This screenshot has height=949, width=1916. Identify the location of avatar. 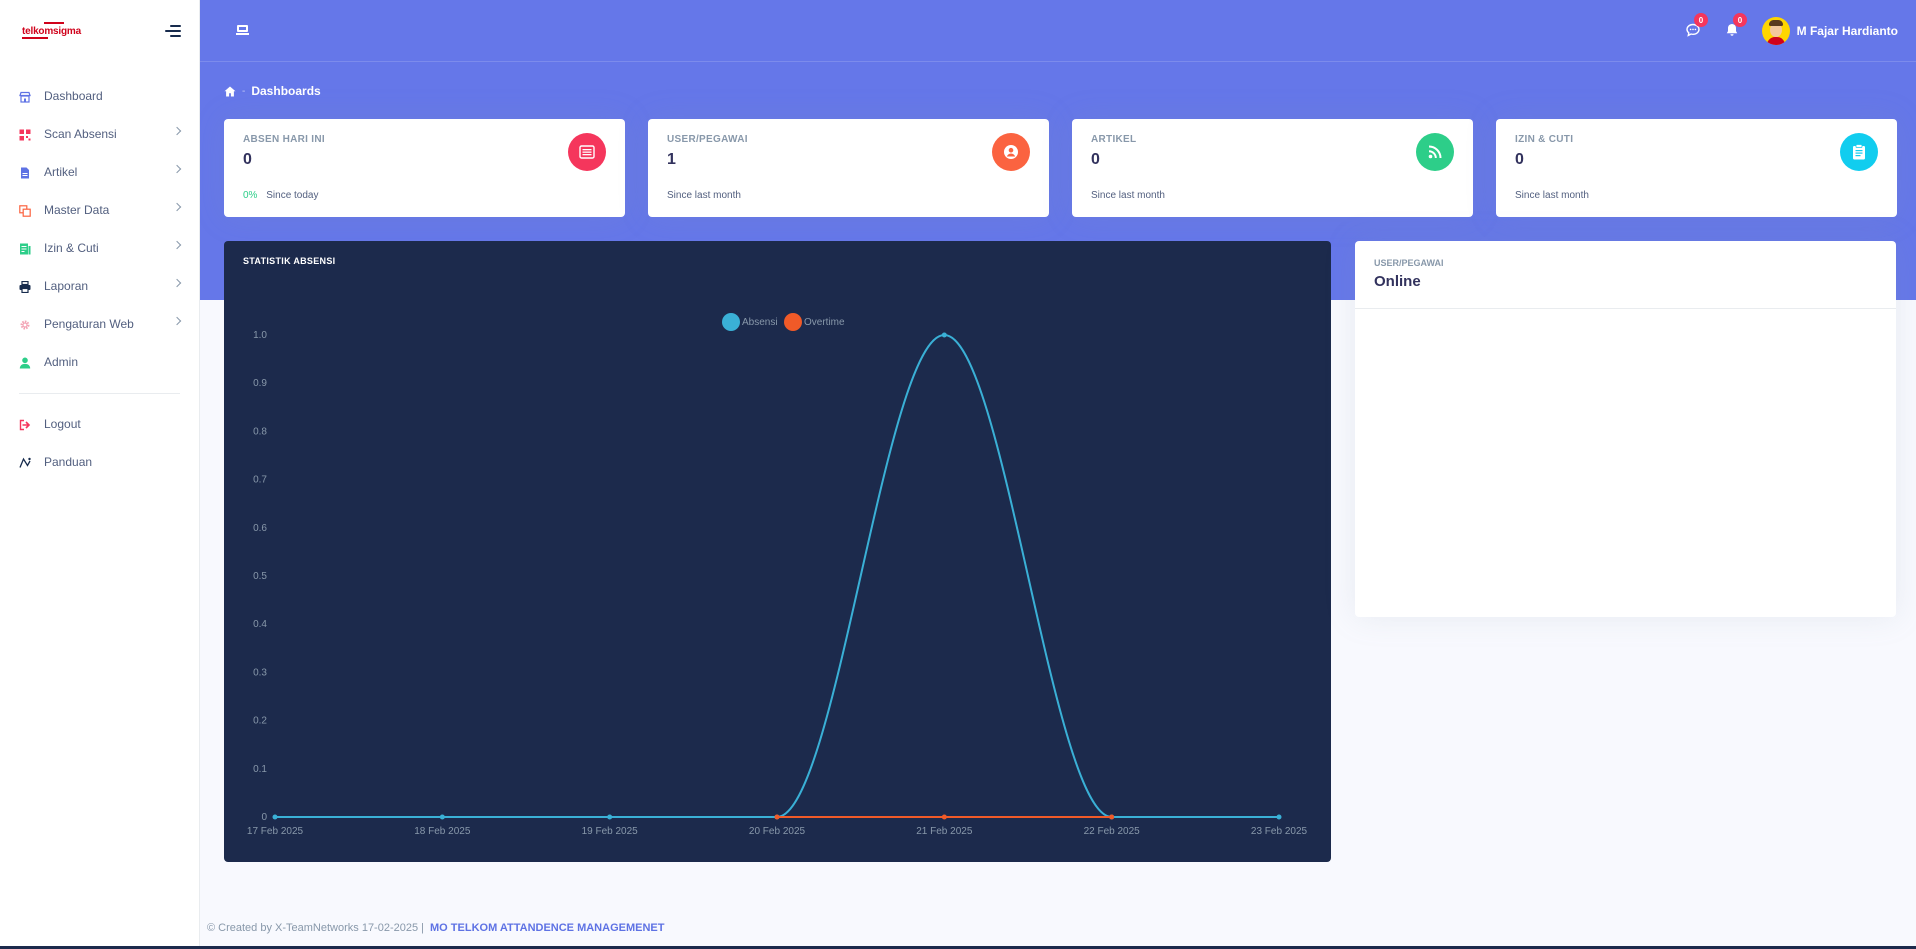
(1775, 31).